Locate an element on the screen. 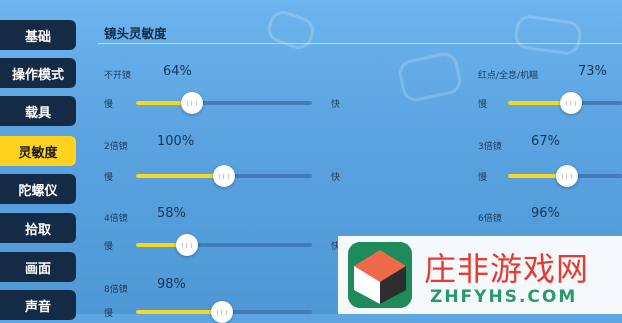 Image resolution: width=622 pixels, height=323 pixels. sidebar-item-graphics: 画面 is located at coordinates (38, 267).